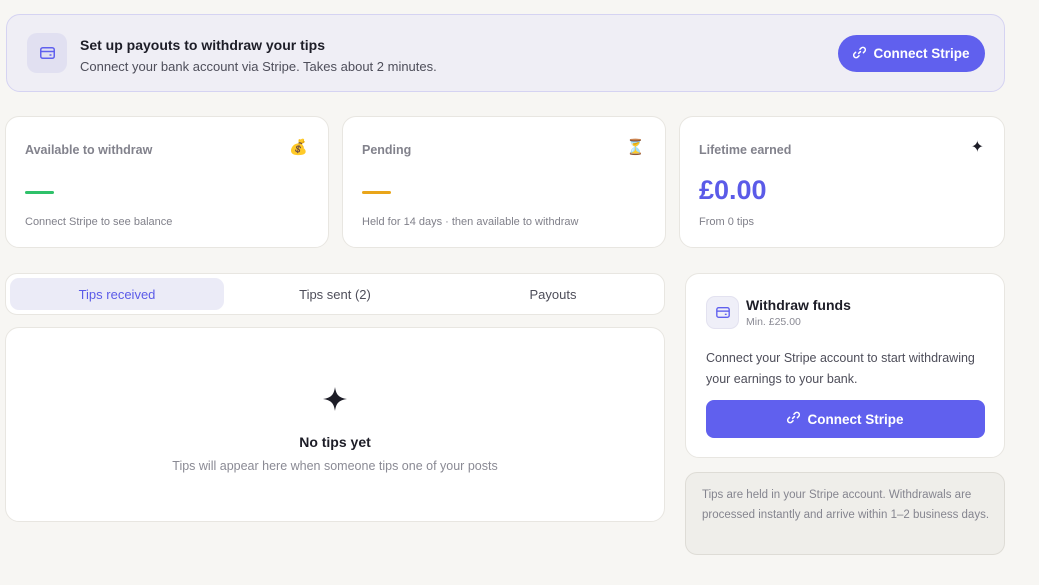 The width and height of the screenshot is (1039, 585). I want to click on money-bag-icon: 💰, so click(298, 147).